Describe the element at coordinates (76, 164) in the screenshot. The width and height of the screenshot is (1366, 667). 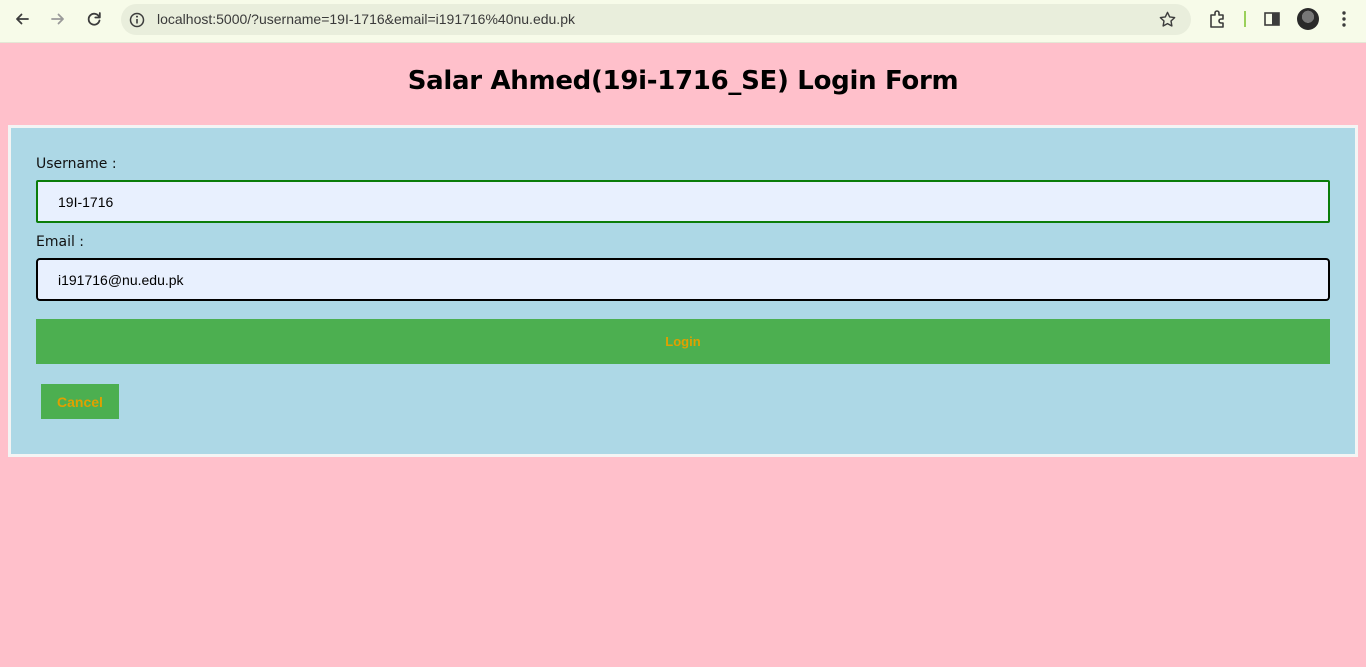
I see `username-label: Username :` at that location.